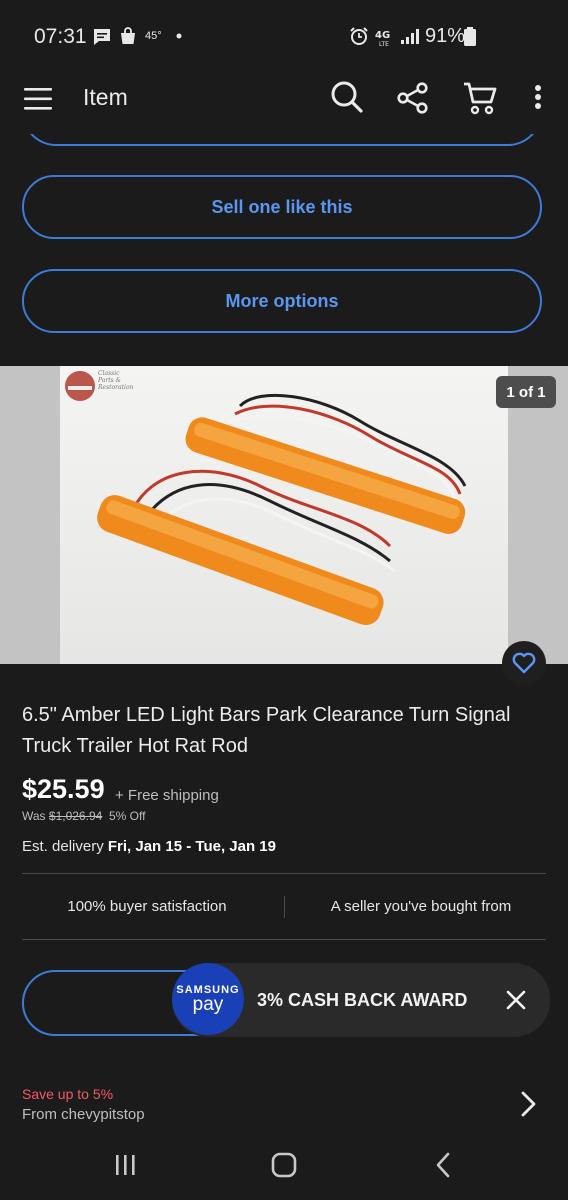 This screenshot has width=568, height=1200. What do you see at coordinates (362, 1000) in the screenshot?
I see `toast-message: 3% CASH BACK AWARD` at bounding box center [362, 1000].